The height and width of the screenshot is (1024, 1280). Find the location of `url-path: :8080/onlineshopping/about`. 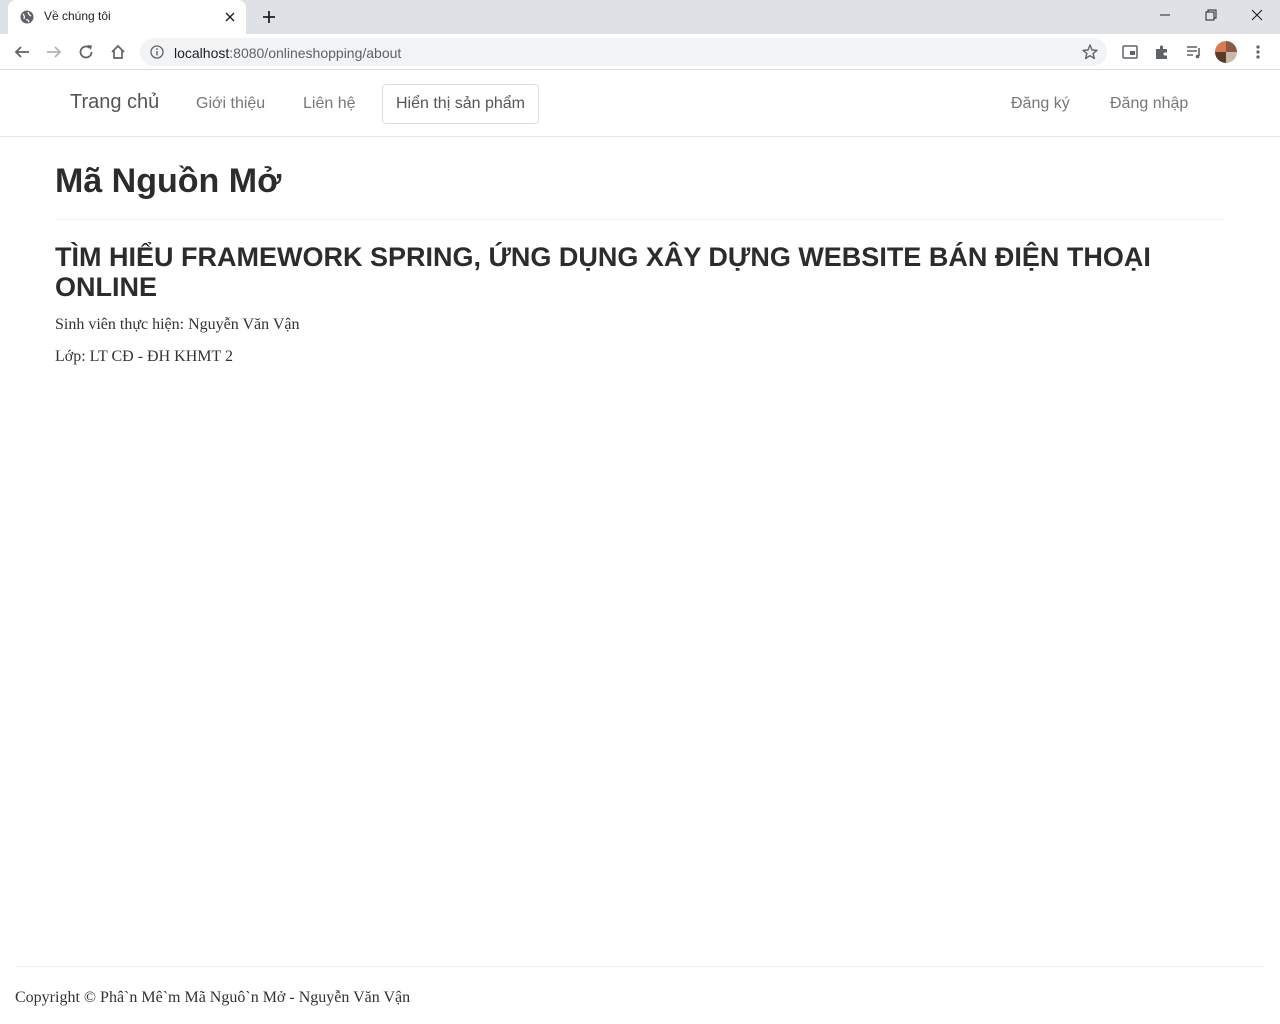

url-path: :8080/onlineshopping/about is located at coordinates (315, 53).